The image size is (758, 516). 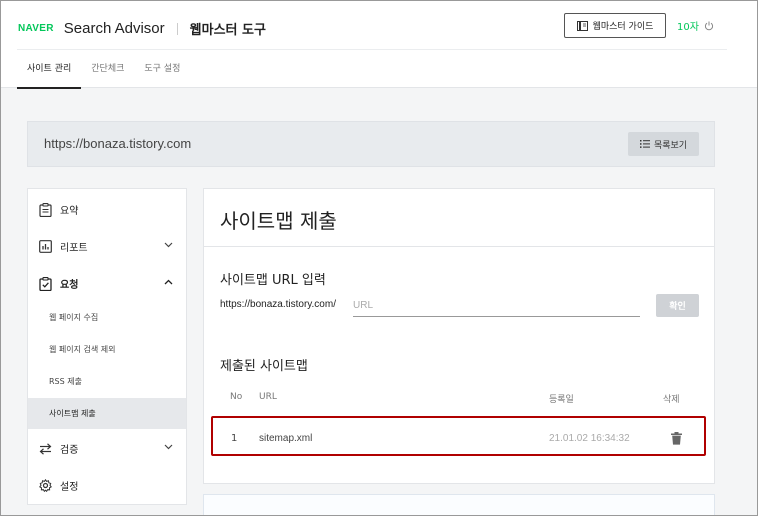 What do you see at coordinates (268, 397) in the screenshot?
I see `column-header-url: URL` at bounding box center [268, 397].